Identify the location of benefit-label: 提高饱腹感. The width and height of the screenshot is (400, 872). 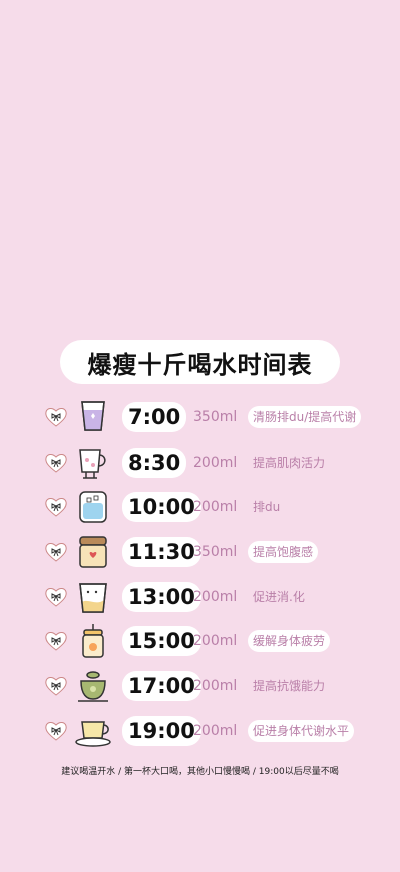
(283, 552).